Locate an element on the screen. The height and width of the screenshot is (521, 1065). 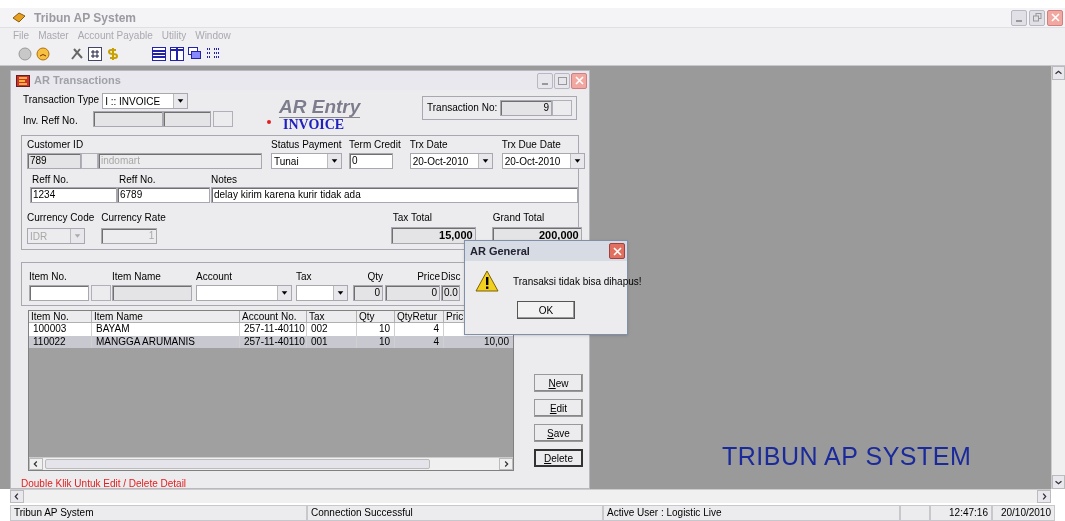
table-cell: 100003 is located at coordinates (60, 329).